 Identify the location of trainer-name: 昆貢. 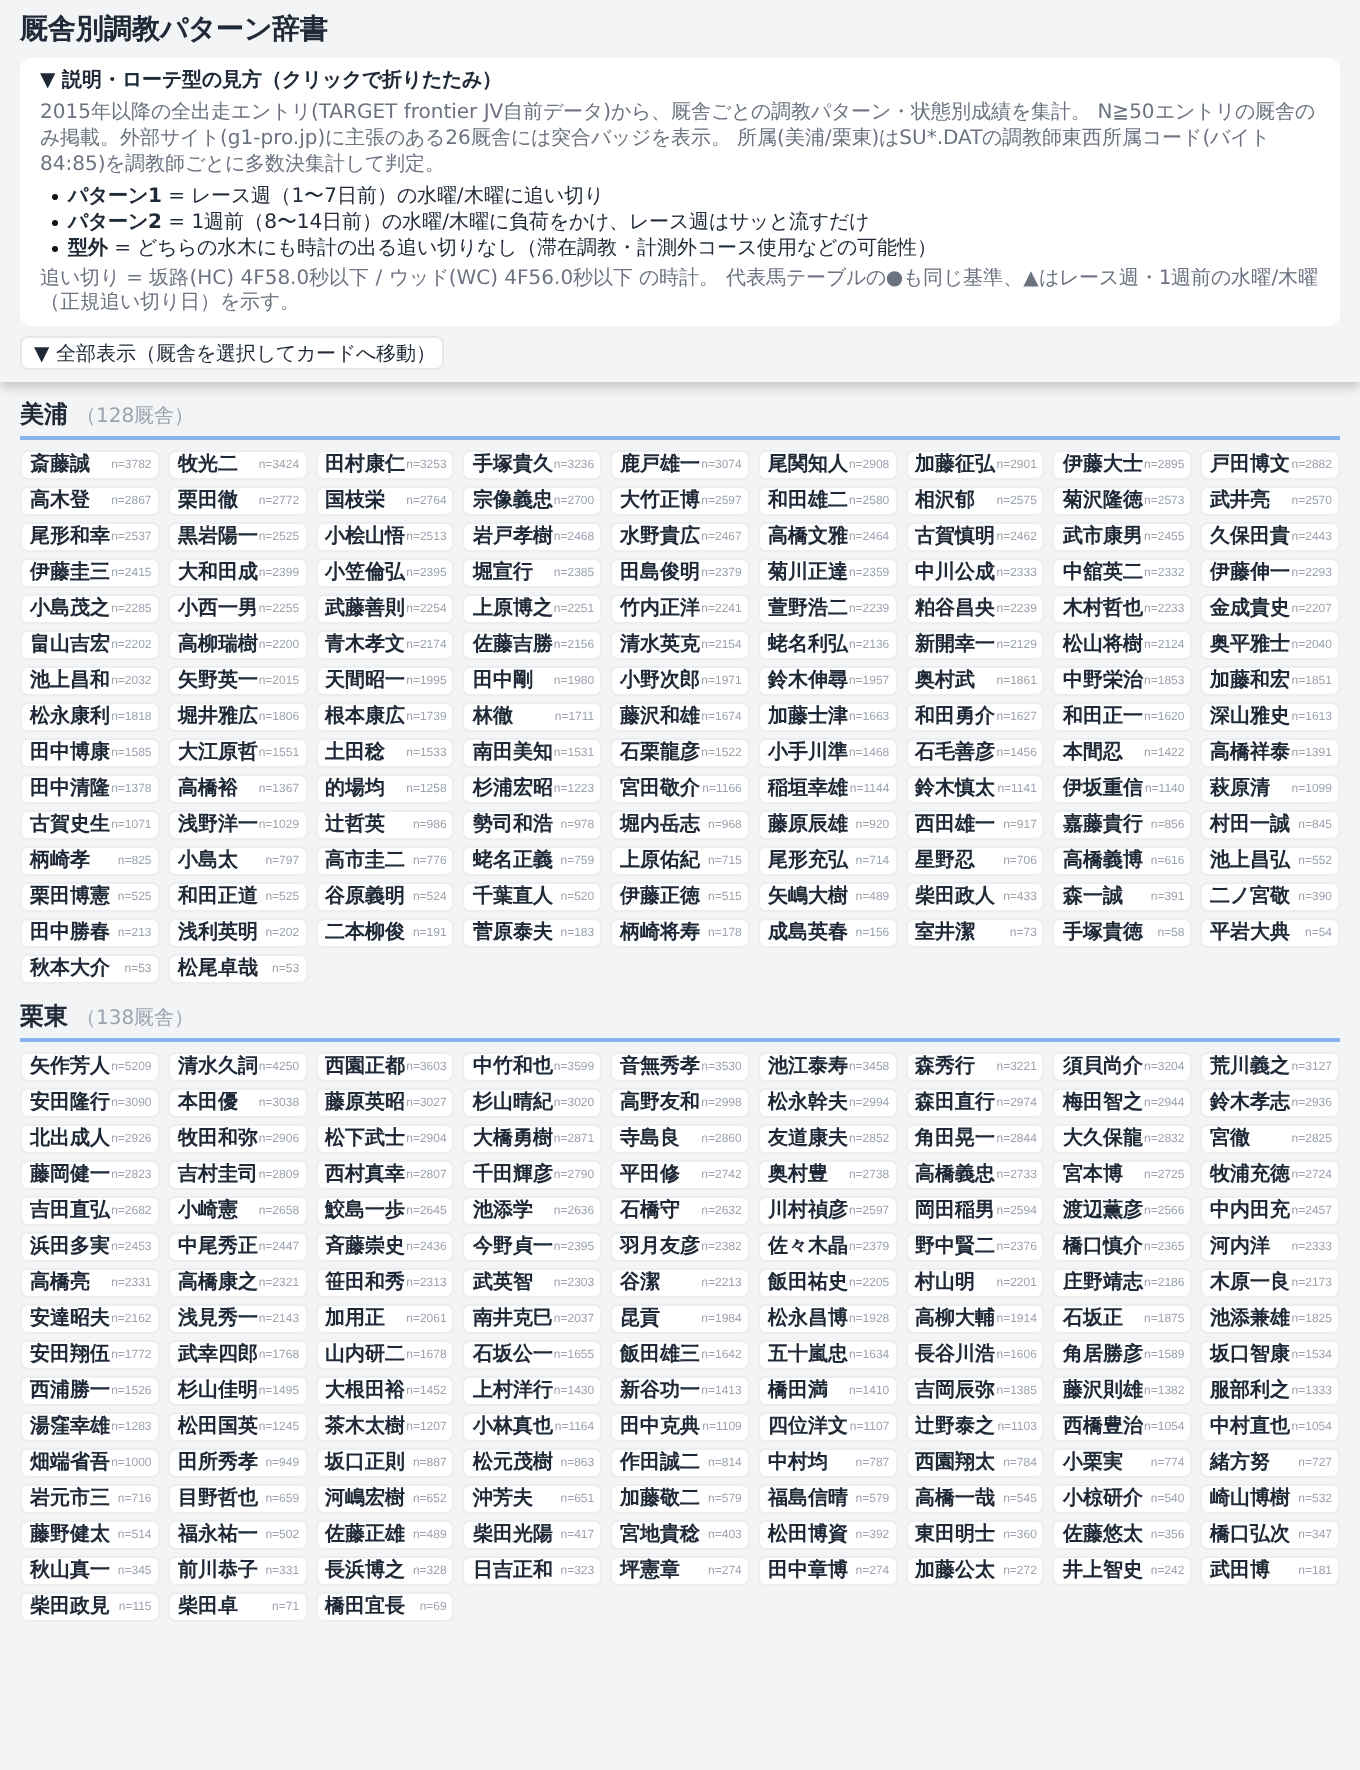
(640, 1319).